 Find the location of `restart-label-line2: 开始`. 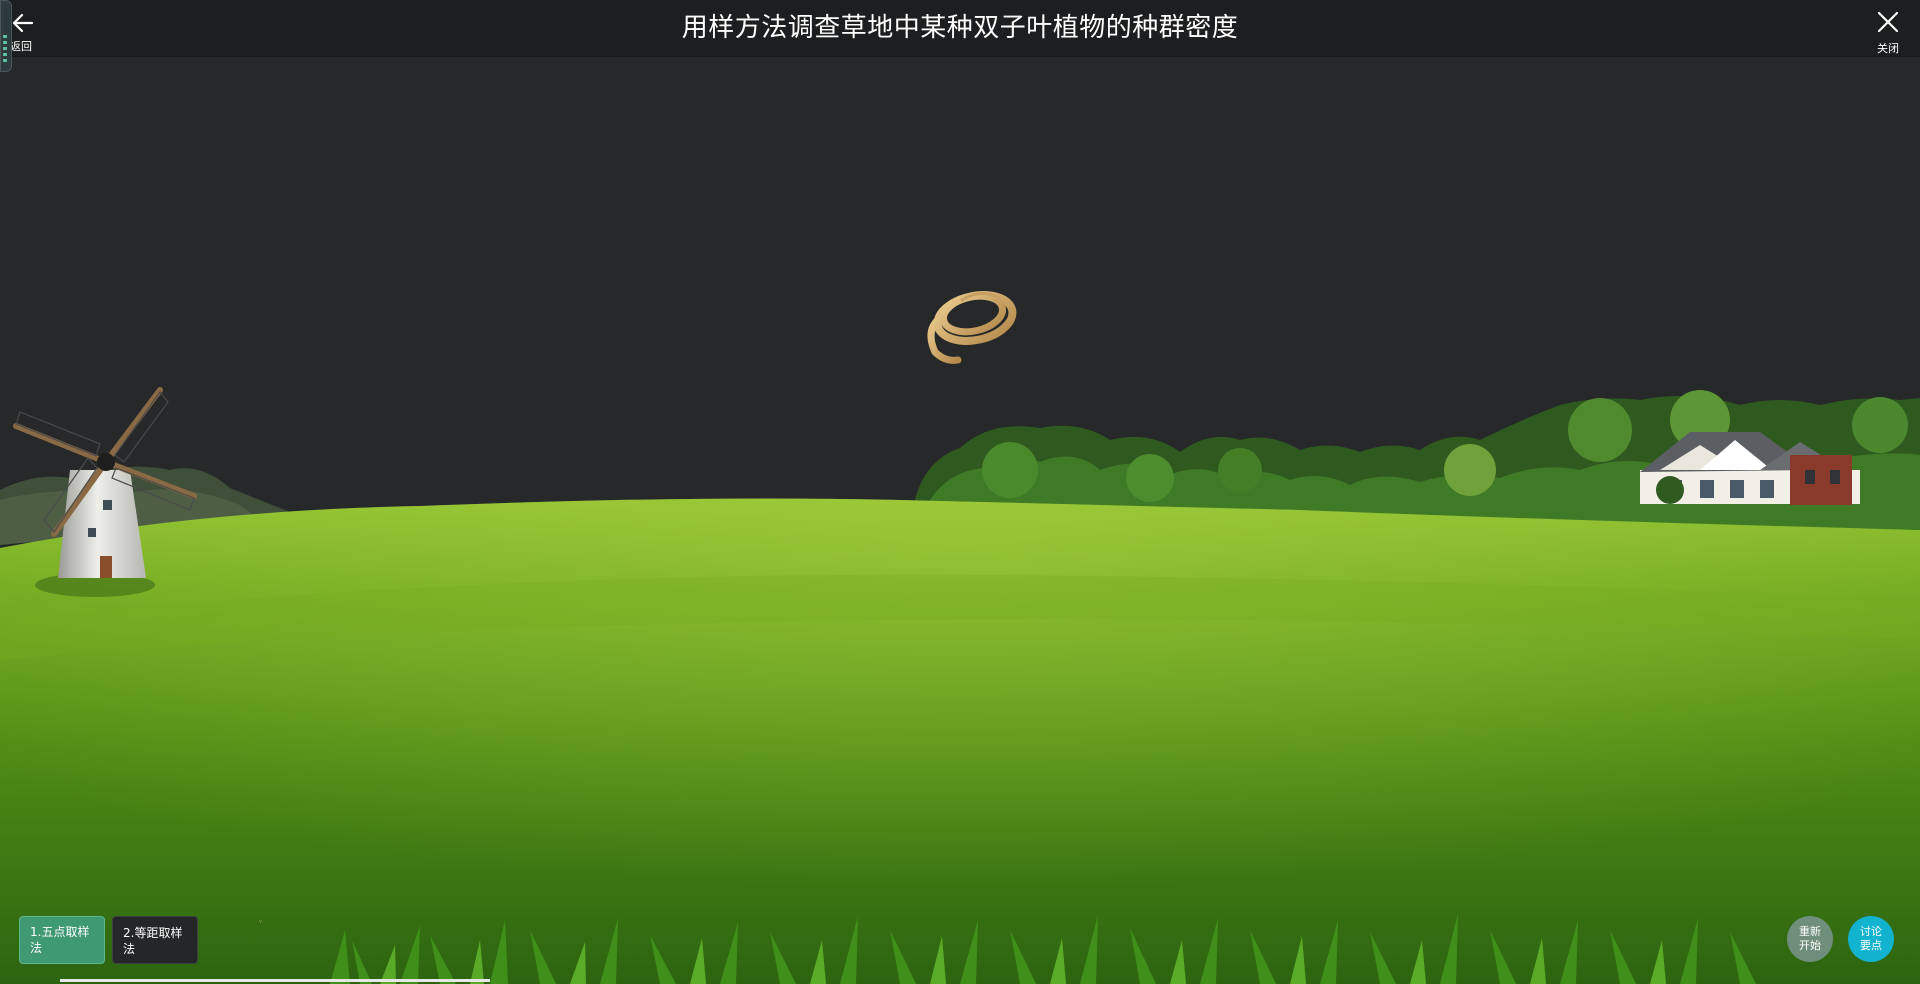

restart-label-line2: 开始 is located at coordinates (1810, 945).